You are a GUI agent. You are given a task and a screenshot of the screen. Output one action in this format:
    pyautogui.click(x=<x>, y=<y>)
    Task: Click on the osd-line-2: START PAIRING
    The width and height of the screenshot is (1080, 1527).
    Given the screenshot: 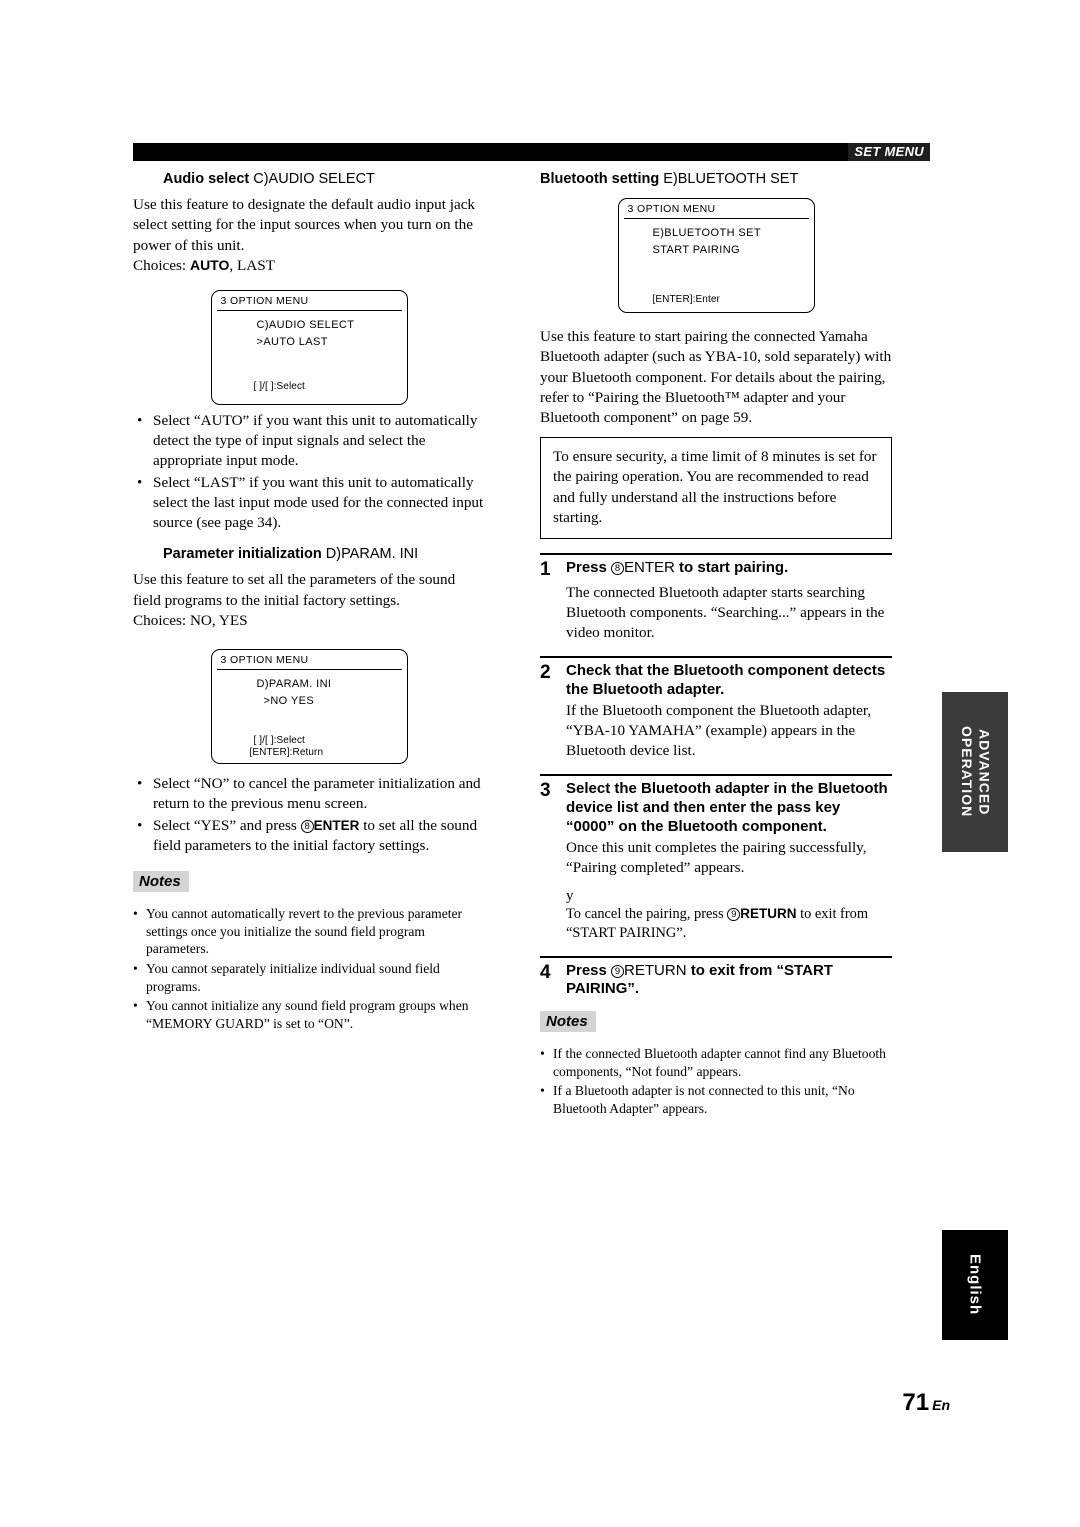 What is the action you would take?
    pyautogui.click(x=696, y=250)
    